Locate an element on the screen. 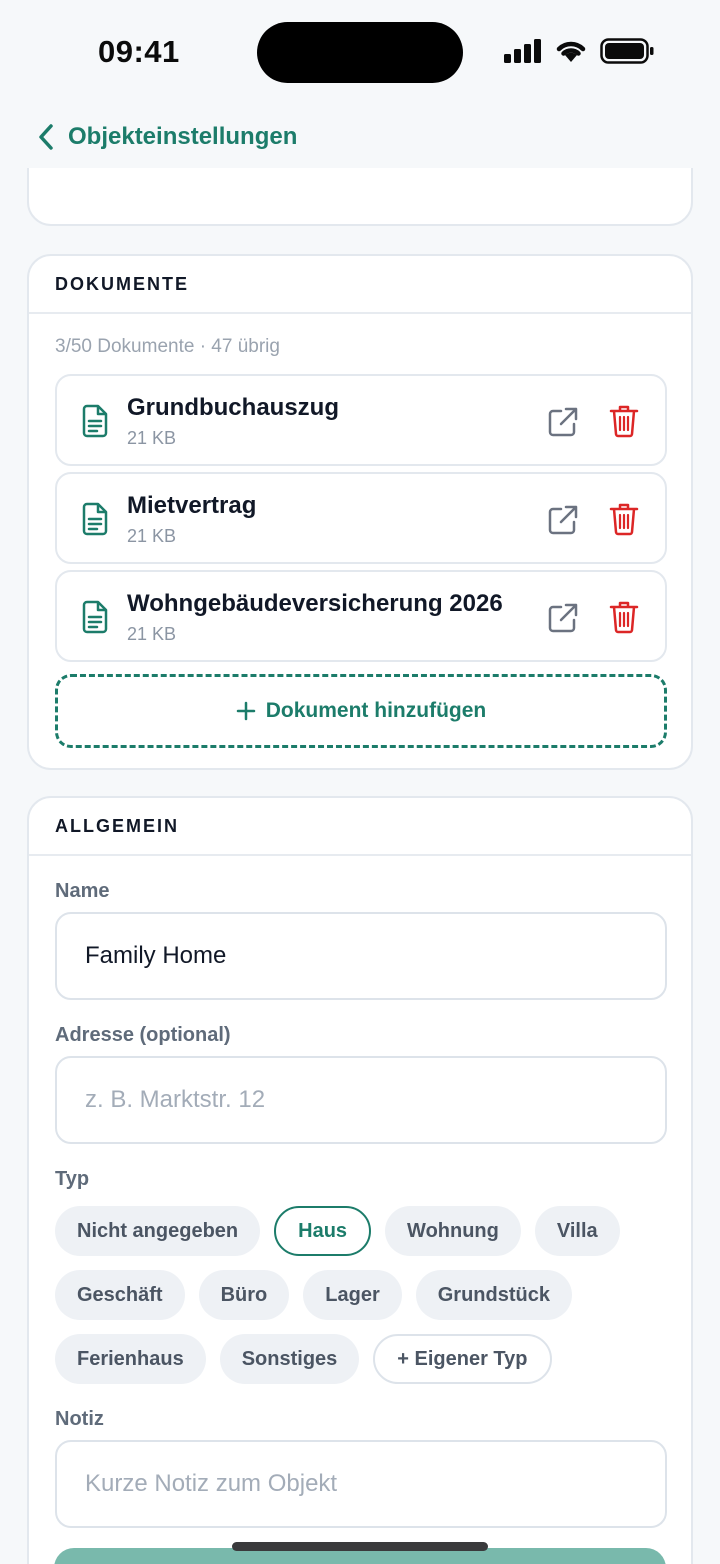 The height and width of the screenshot is (1564, 720). type-chip-row: Ferienhaus Sonstiges + Eigener Typ is located at coordinates (303, 1359).